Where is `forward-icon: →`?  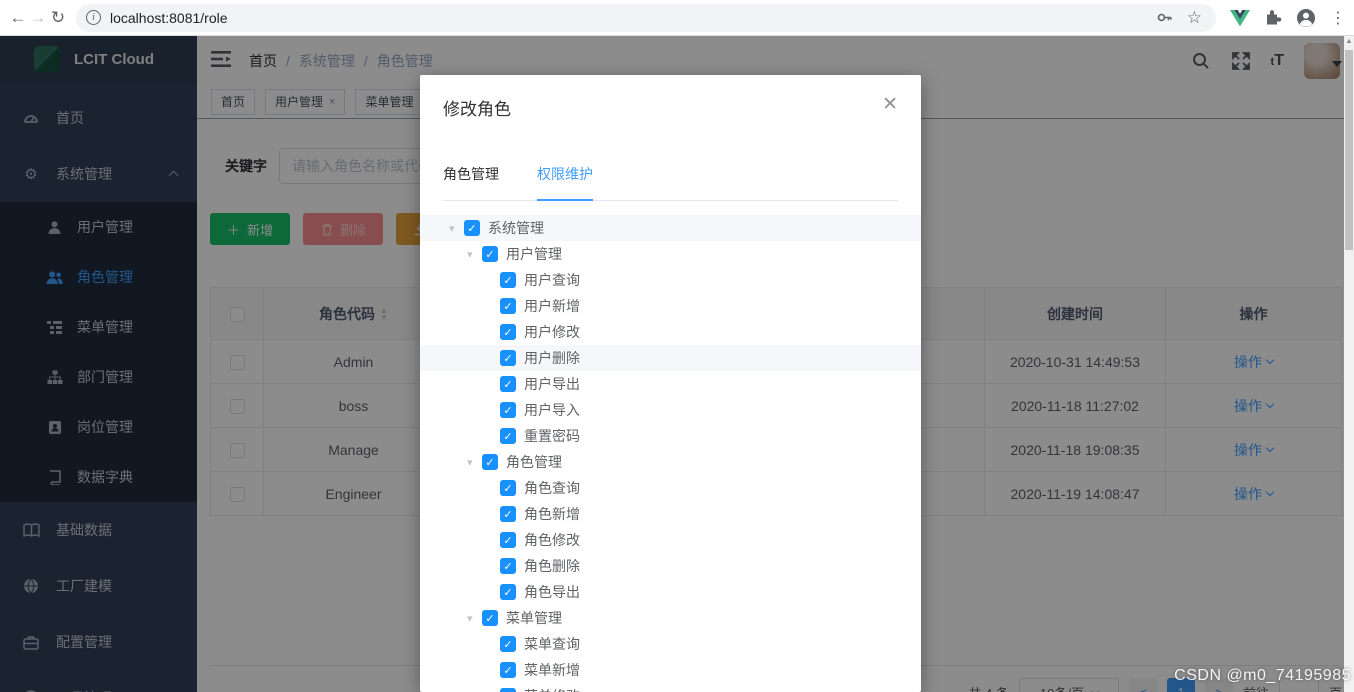
forward-icon: → is located at coordinates (38, 18).